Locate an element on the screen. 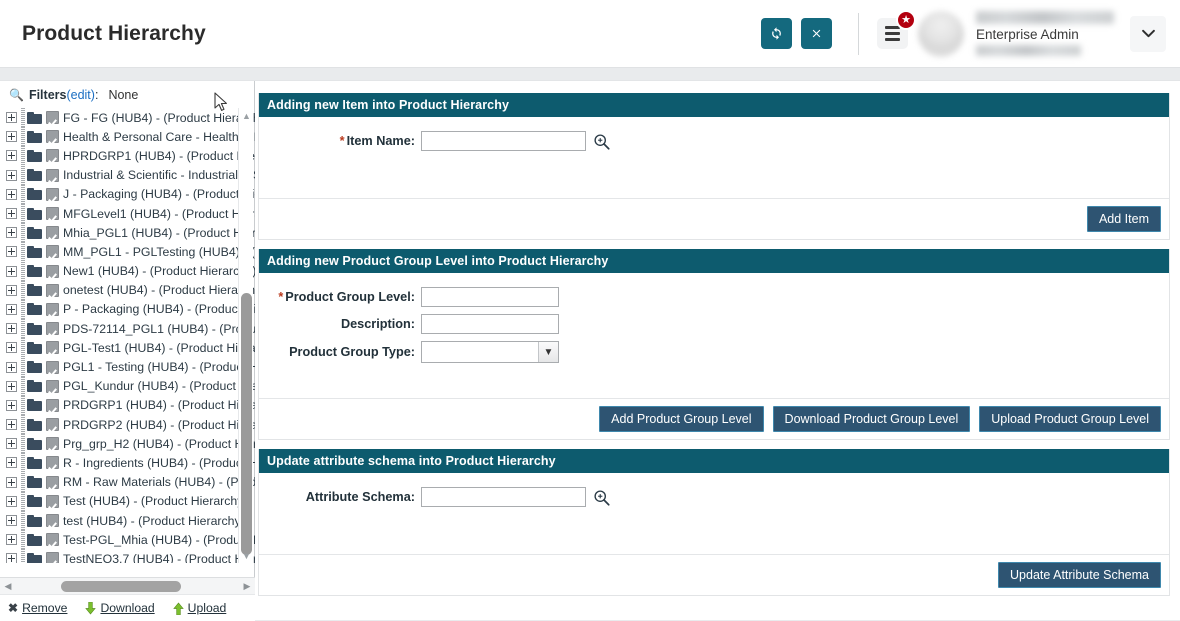 The width and height of the screenshot is (1180, 621). tree-row: J - Packaging (HUB4) - (Product Hierar is located at coordinates (127, 194).